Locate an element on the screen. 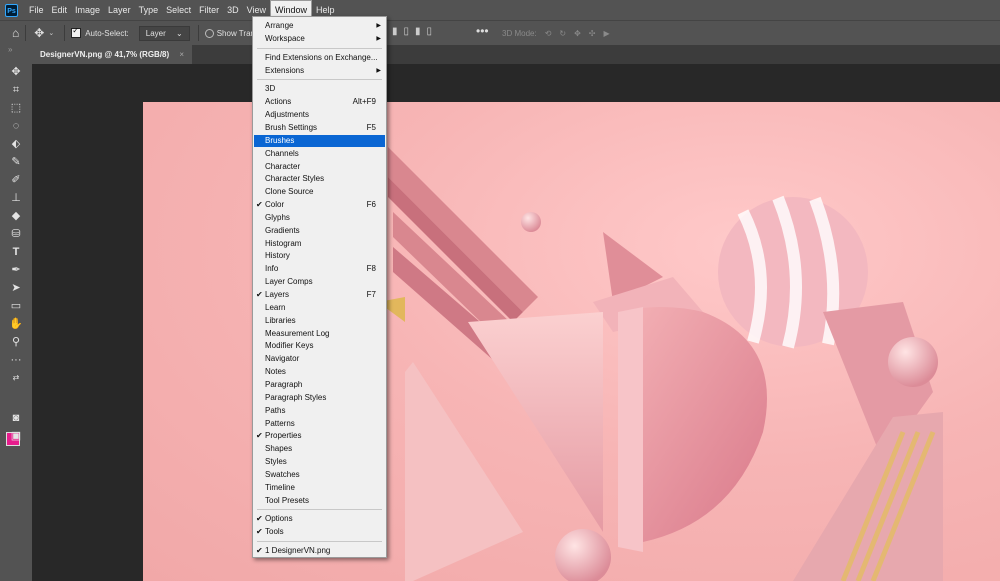 The width and height of the screenshot is (1000, 581). paint-bucket-tool-icon: ⛁ is located at coordinates (16, 234).